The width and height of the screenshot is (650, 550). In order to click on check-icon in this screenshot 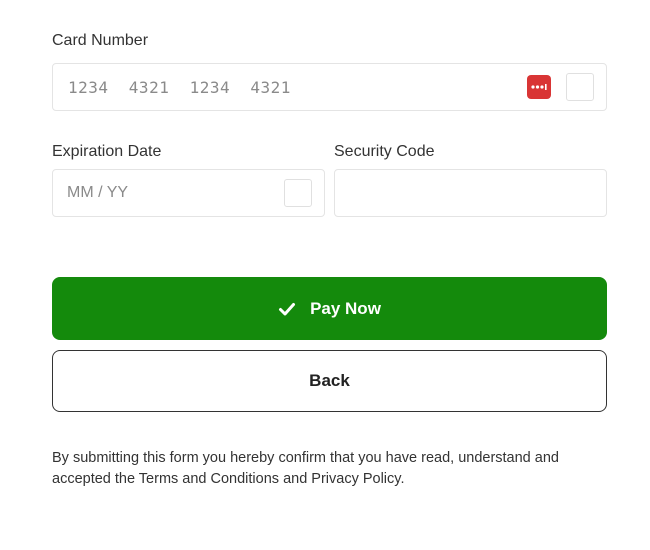, I will do `click(287, 309)`.